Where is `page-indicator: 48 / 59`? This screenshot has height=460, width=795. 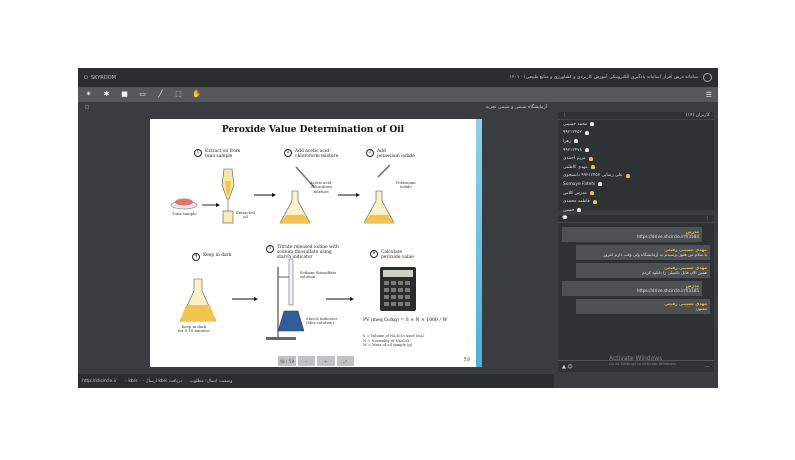 page-indicator: 48 / 59 is located at coordinates (287, 361).